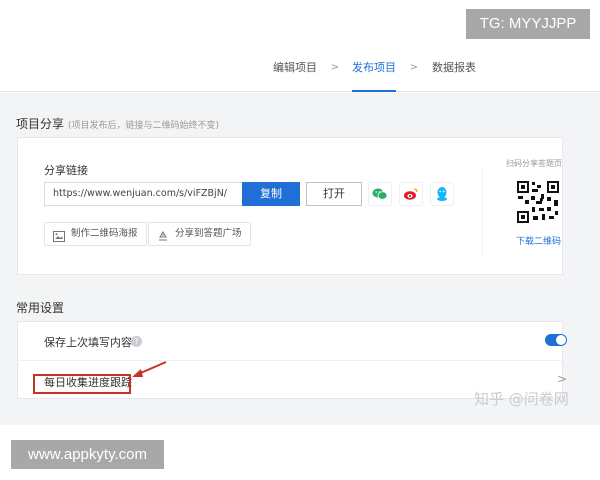 This screenshot has height=480, width=600. Describe the element at coordinates (454, 66) in the screenshot. I see `tab-data-report: 数据报表` at that location.